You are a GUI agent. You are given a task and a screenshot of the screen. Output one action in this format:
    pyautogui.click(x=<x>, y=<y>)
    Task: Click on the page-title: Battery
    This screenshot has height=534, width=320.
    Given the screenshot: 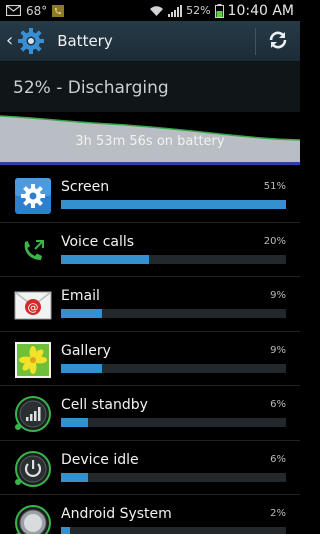 What is the action you would take?
    pyautogui.click(x=85, y=41)
    